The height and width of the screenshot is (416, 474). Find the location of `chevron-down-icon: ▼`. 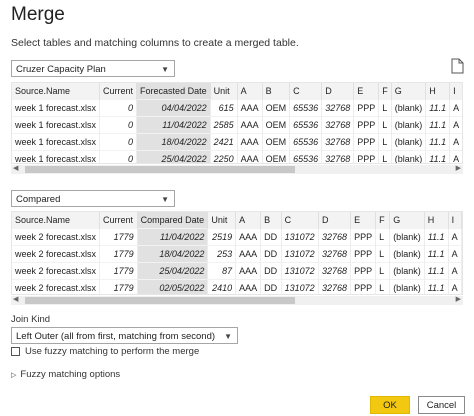

chevron-down-icon: ▼ is located at coordinates (165, 199).